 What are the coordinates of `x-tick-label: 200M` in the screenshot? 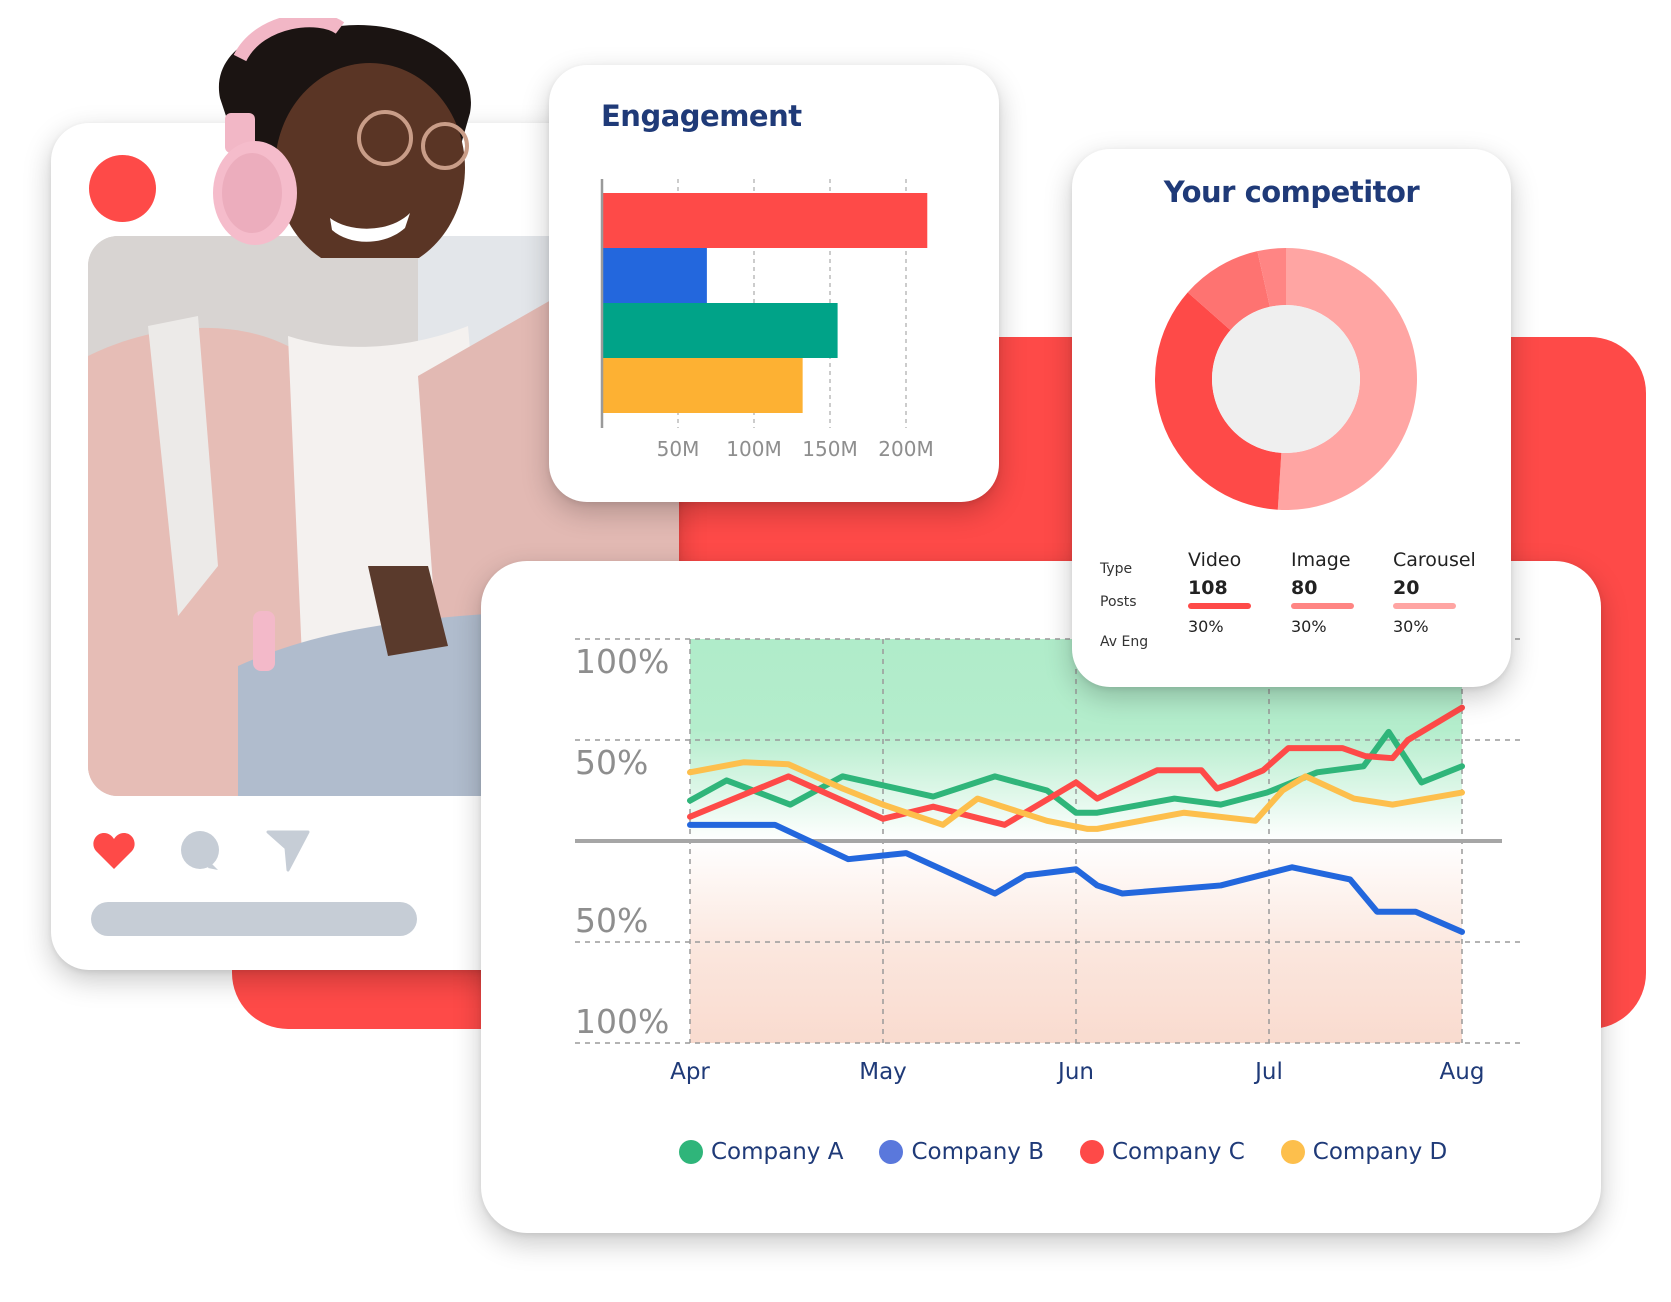 It's located at (905, 449).